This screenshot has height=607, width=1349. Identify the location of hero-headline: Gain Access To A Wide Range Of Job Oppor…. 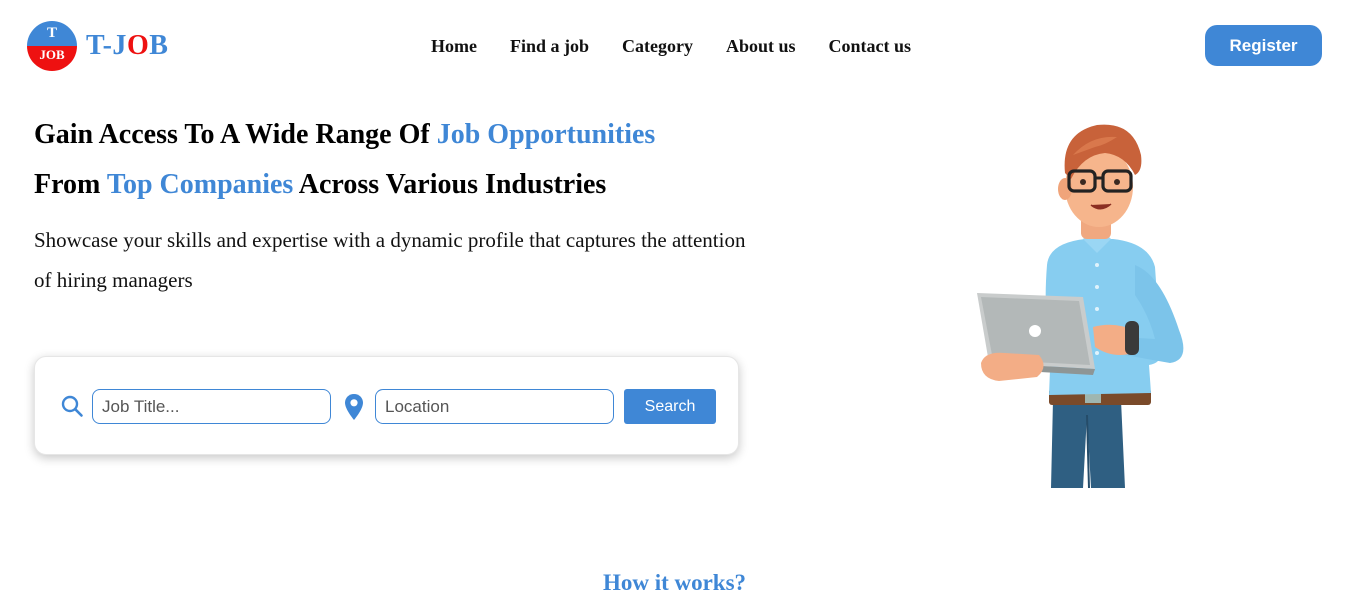
(414, 160).